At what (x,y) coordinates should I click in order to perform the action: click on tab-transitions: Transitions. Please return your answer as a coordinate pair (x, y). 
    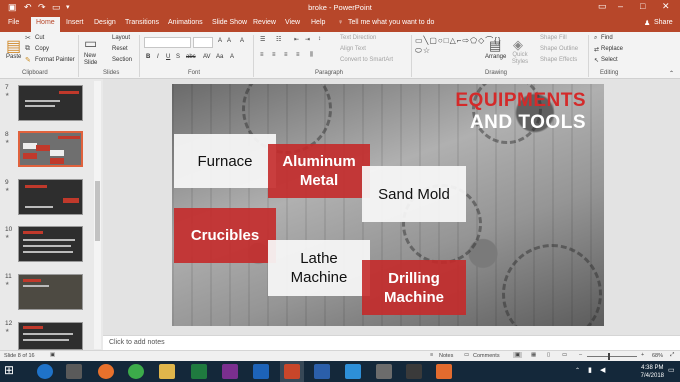
    Looking at the image, I should click on (142, 22).